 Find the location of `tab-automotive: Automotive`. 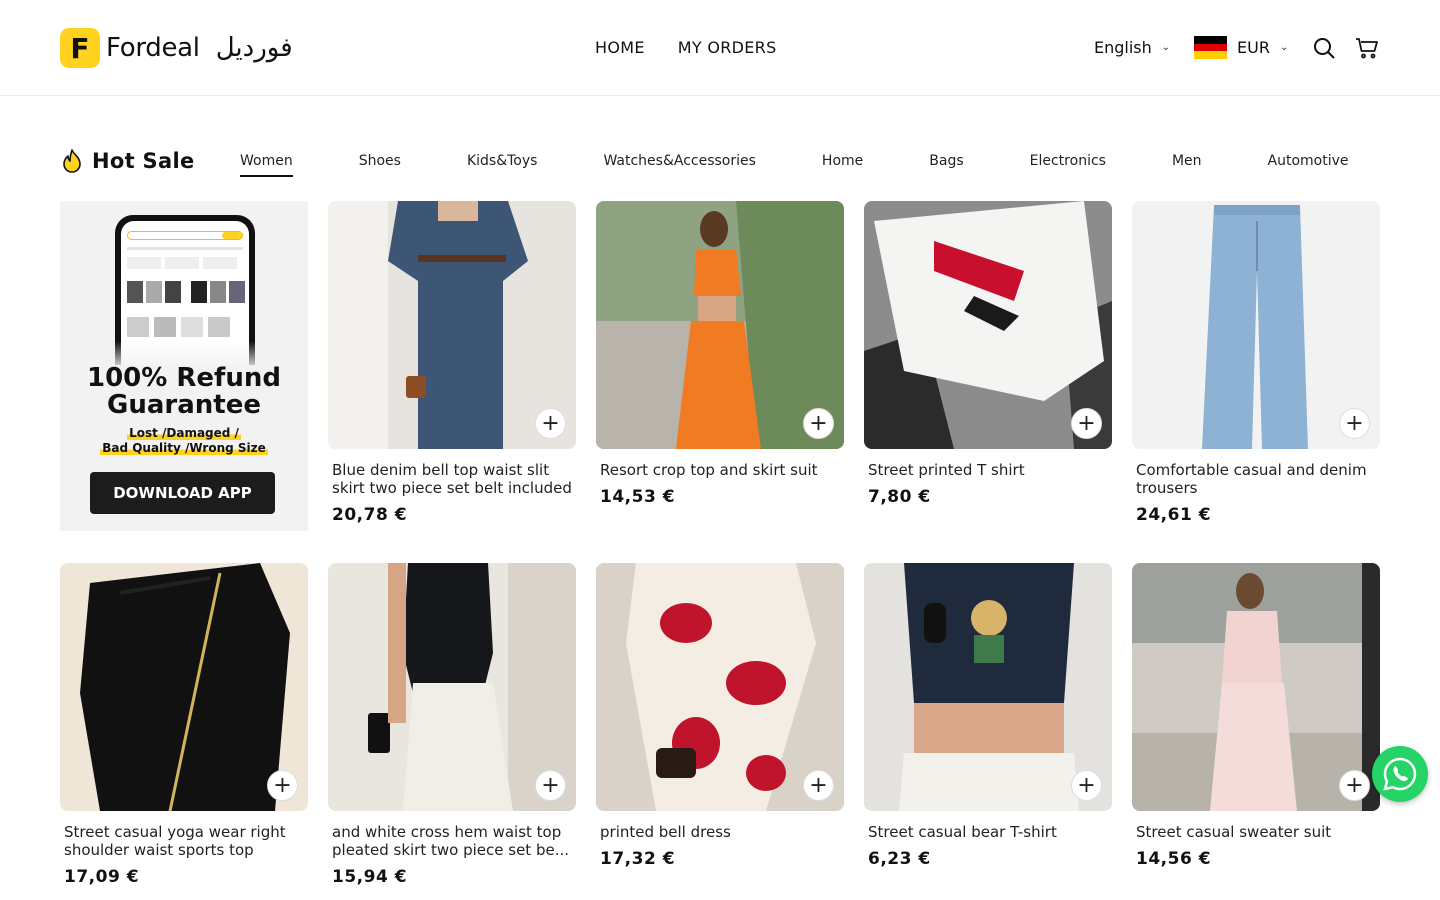

tab-automotive: Automotive is located at coordinates (1308, 161).